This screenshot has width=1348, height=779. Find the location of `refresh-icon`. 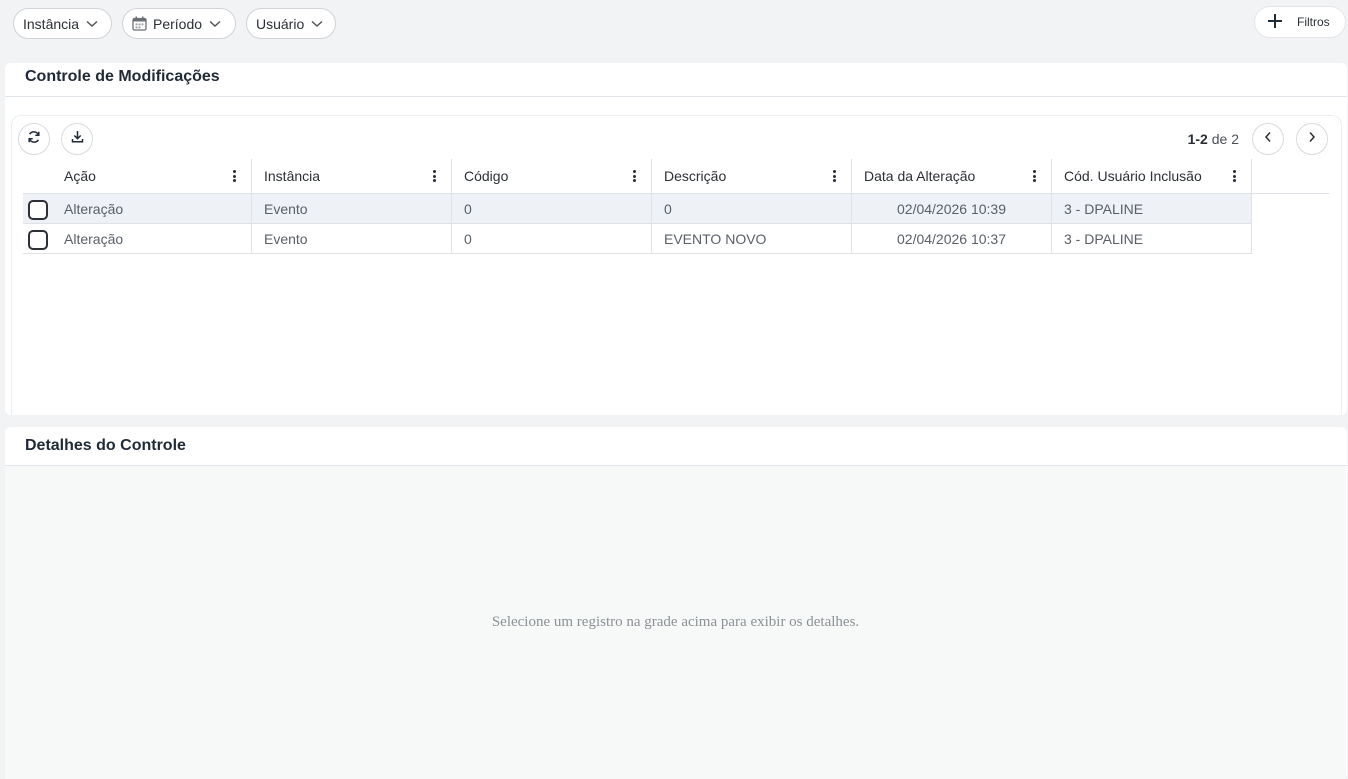

refresh-icon is located at coordinates (34, 139).